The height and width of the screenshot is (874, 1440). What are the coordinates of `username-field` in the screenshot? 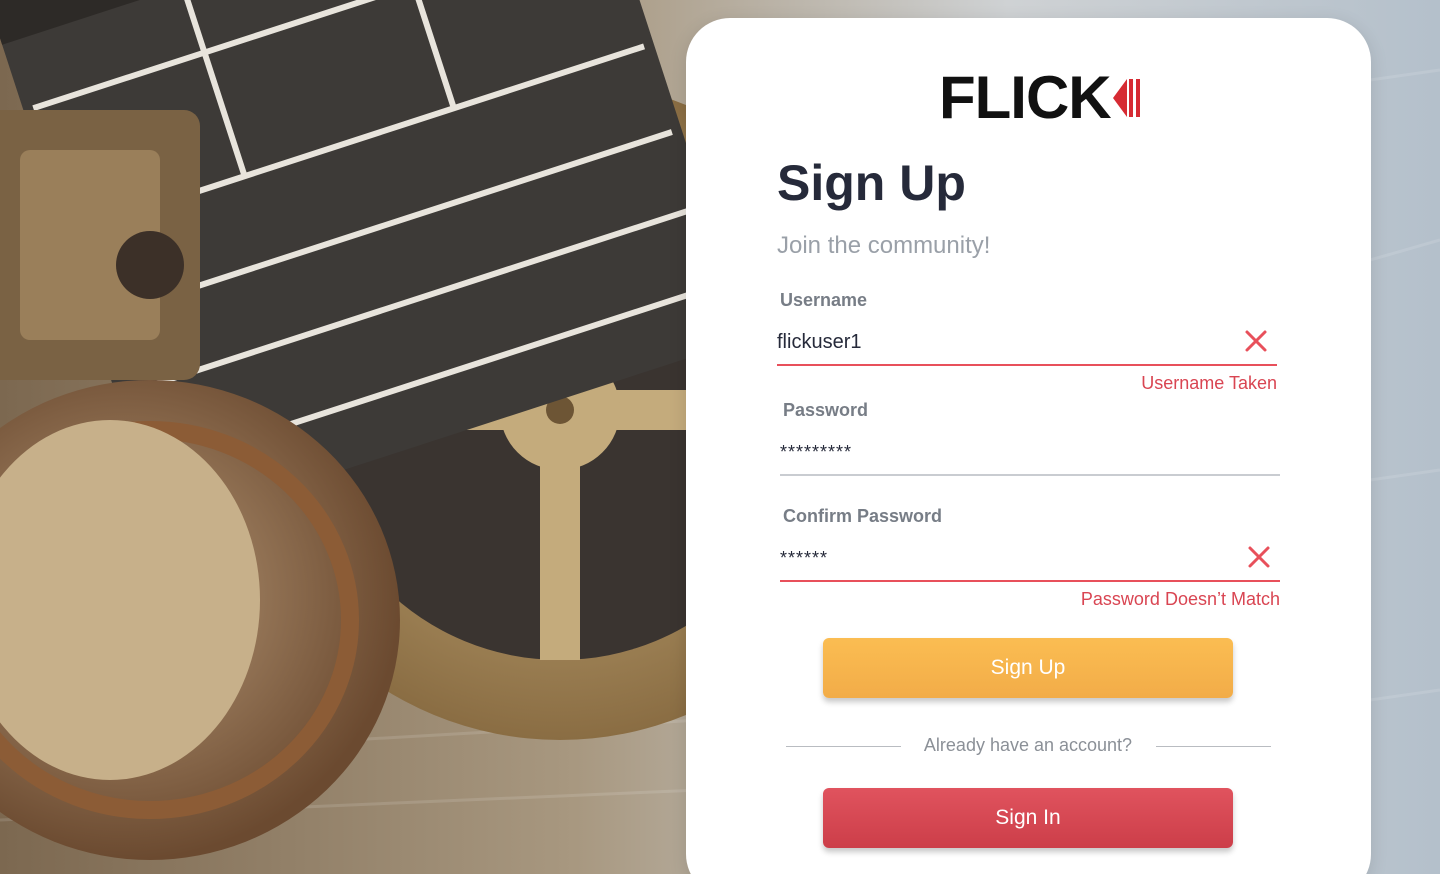 It's located at (1027, 343).